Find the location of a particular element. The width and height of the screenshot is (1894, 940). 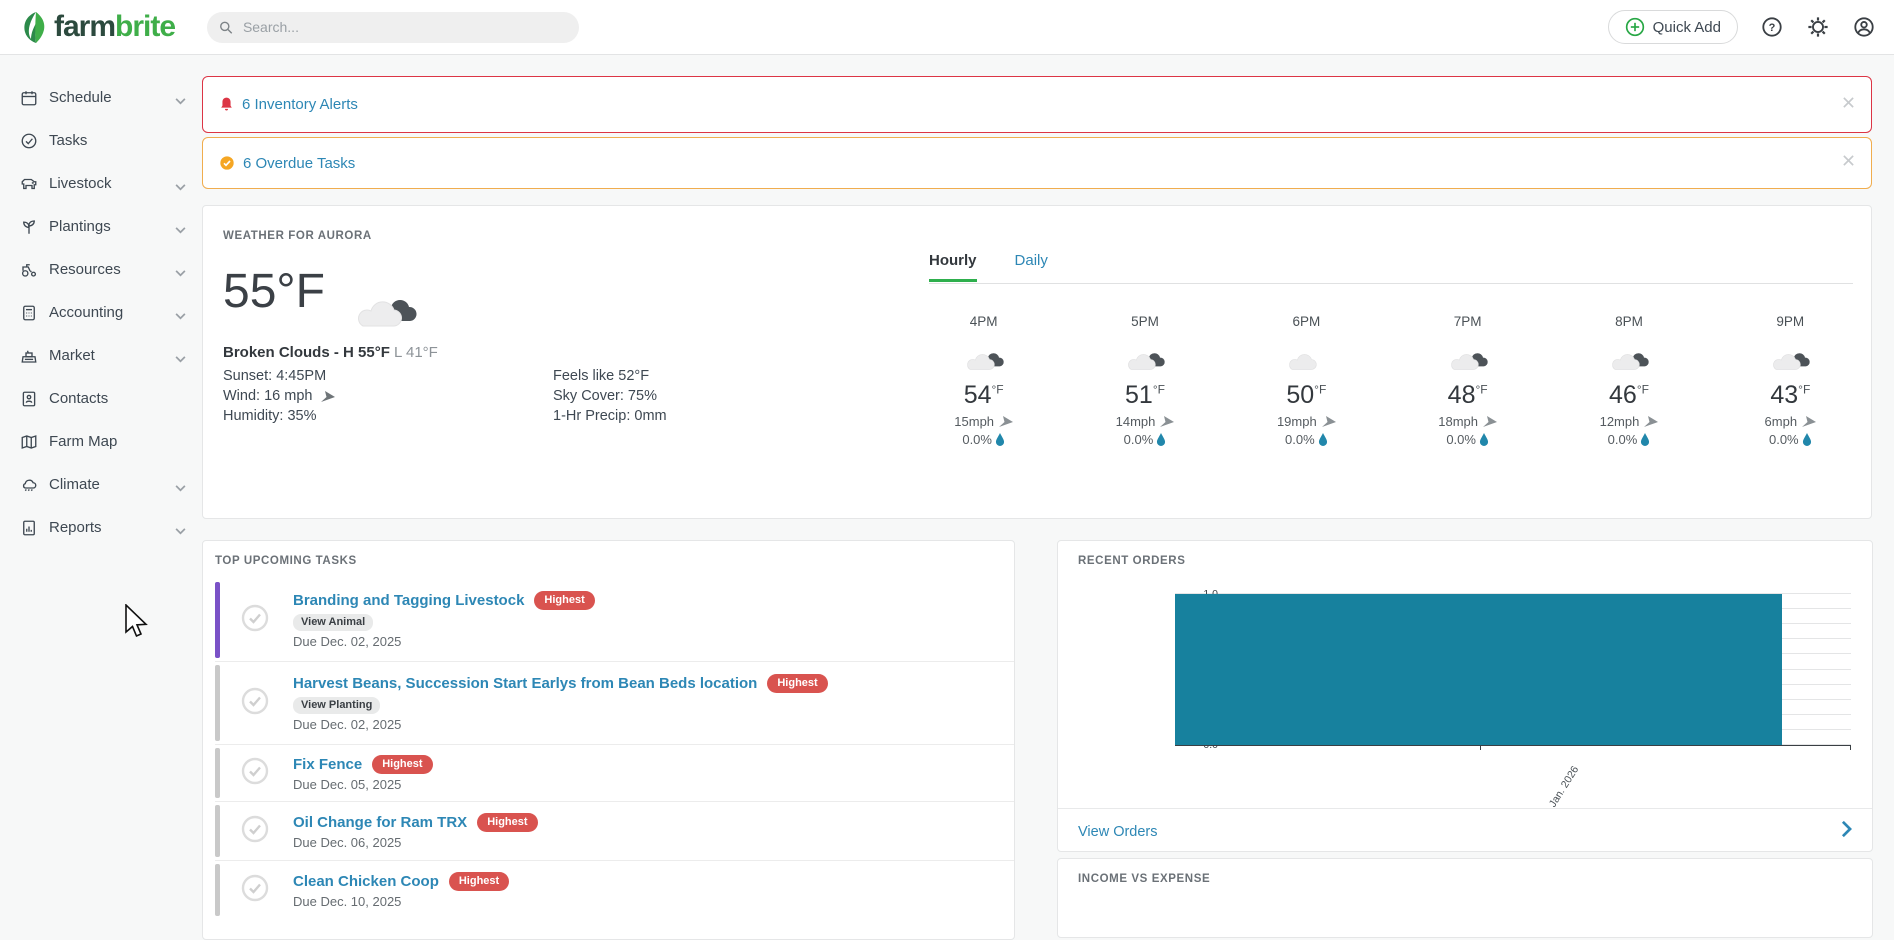

sidebar-item-livestock: Livestock is located at coordinates (100, 183).